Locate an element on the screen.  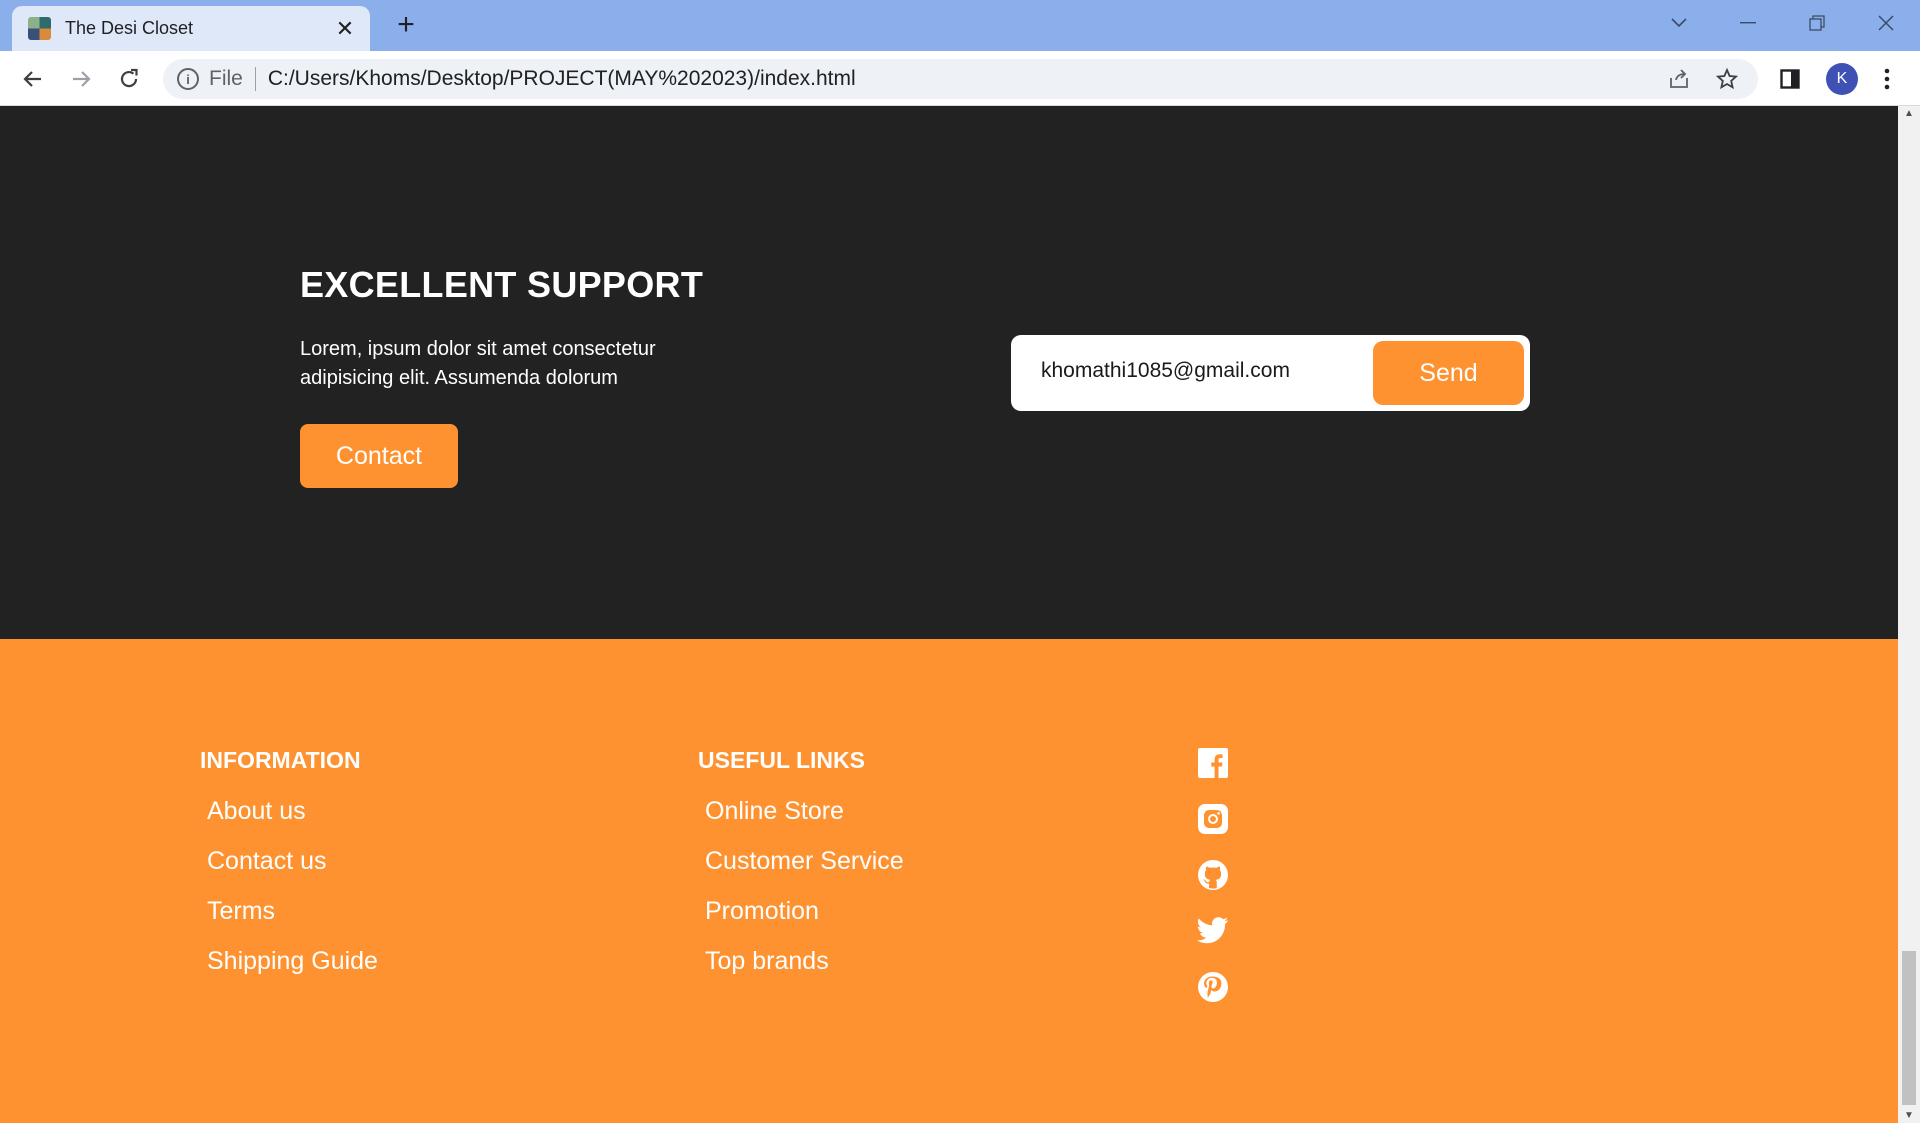
url-scheme-label: File is located at coordinates (226, 78).